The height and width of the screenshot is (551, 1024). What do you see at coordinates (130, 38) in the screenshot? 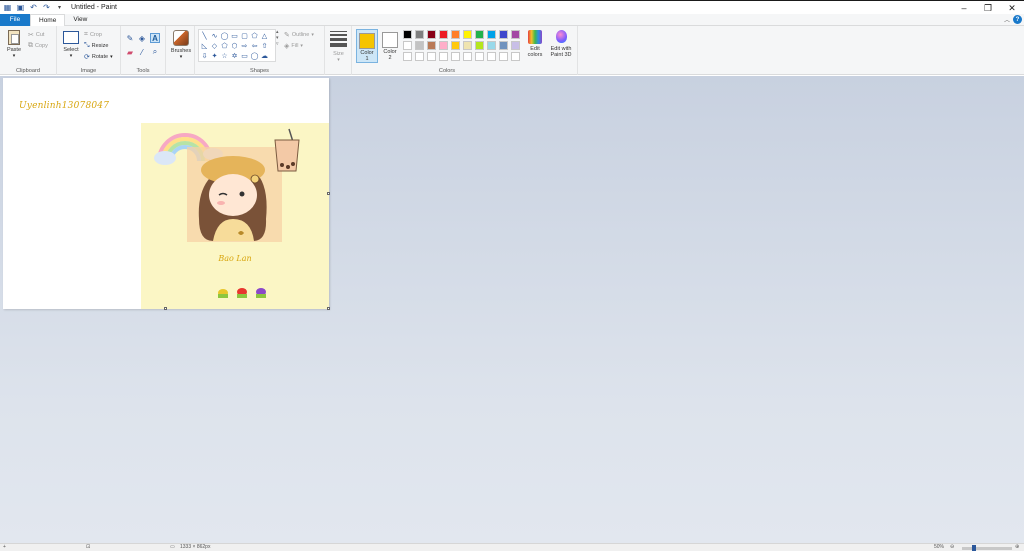
I see `pencil-icon: ✎` at bounding box center [130, 38].